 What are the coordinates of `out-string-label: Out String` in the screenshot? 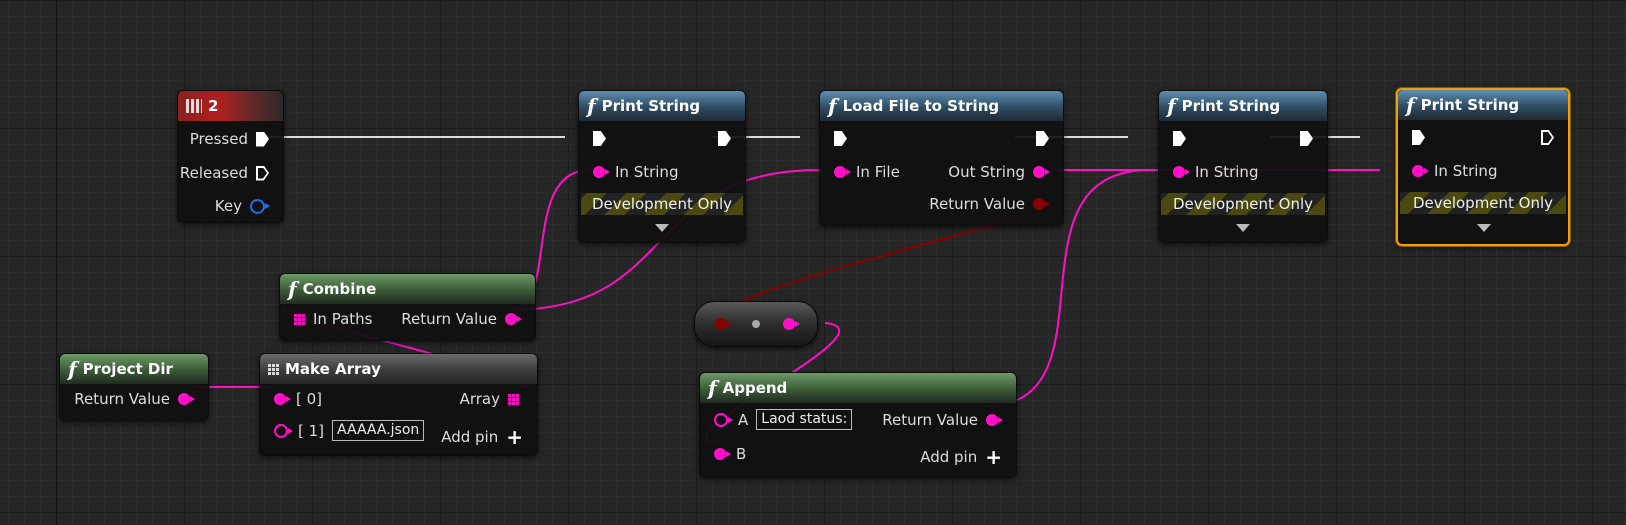 It's located at (986, 172).